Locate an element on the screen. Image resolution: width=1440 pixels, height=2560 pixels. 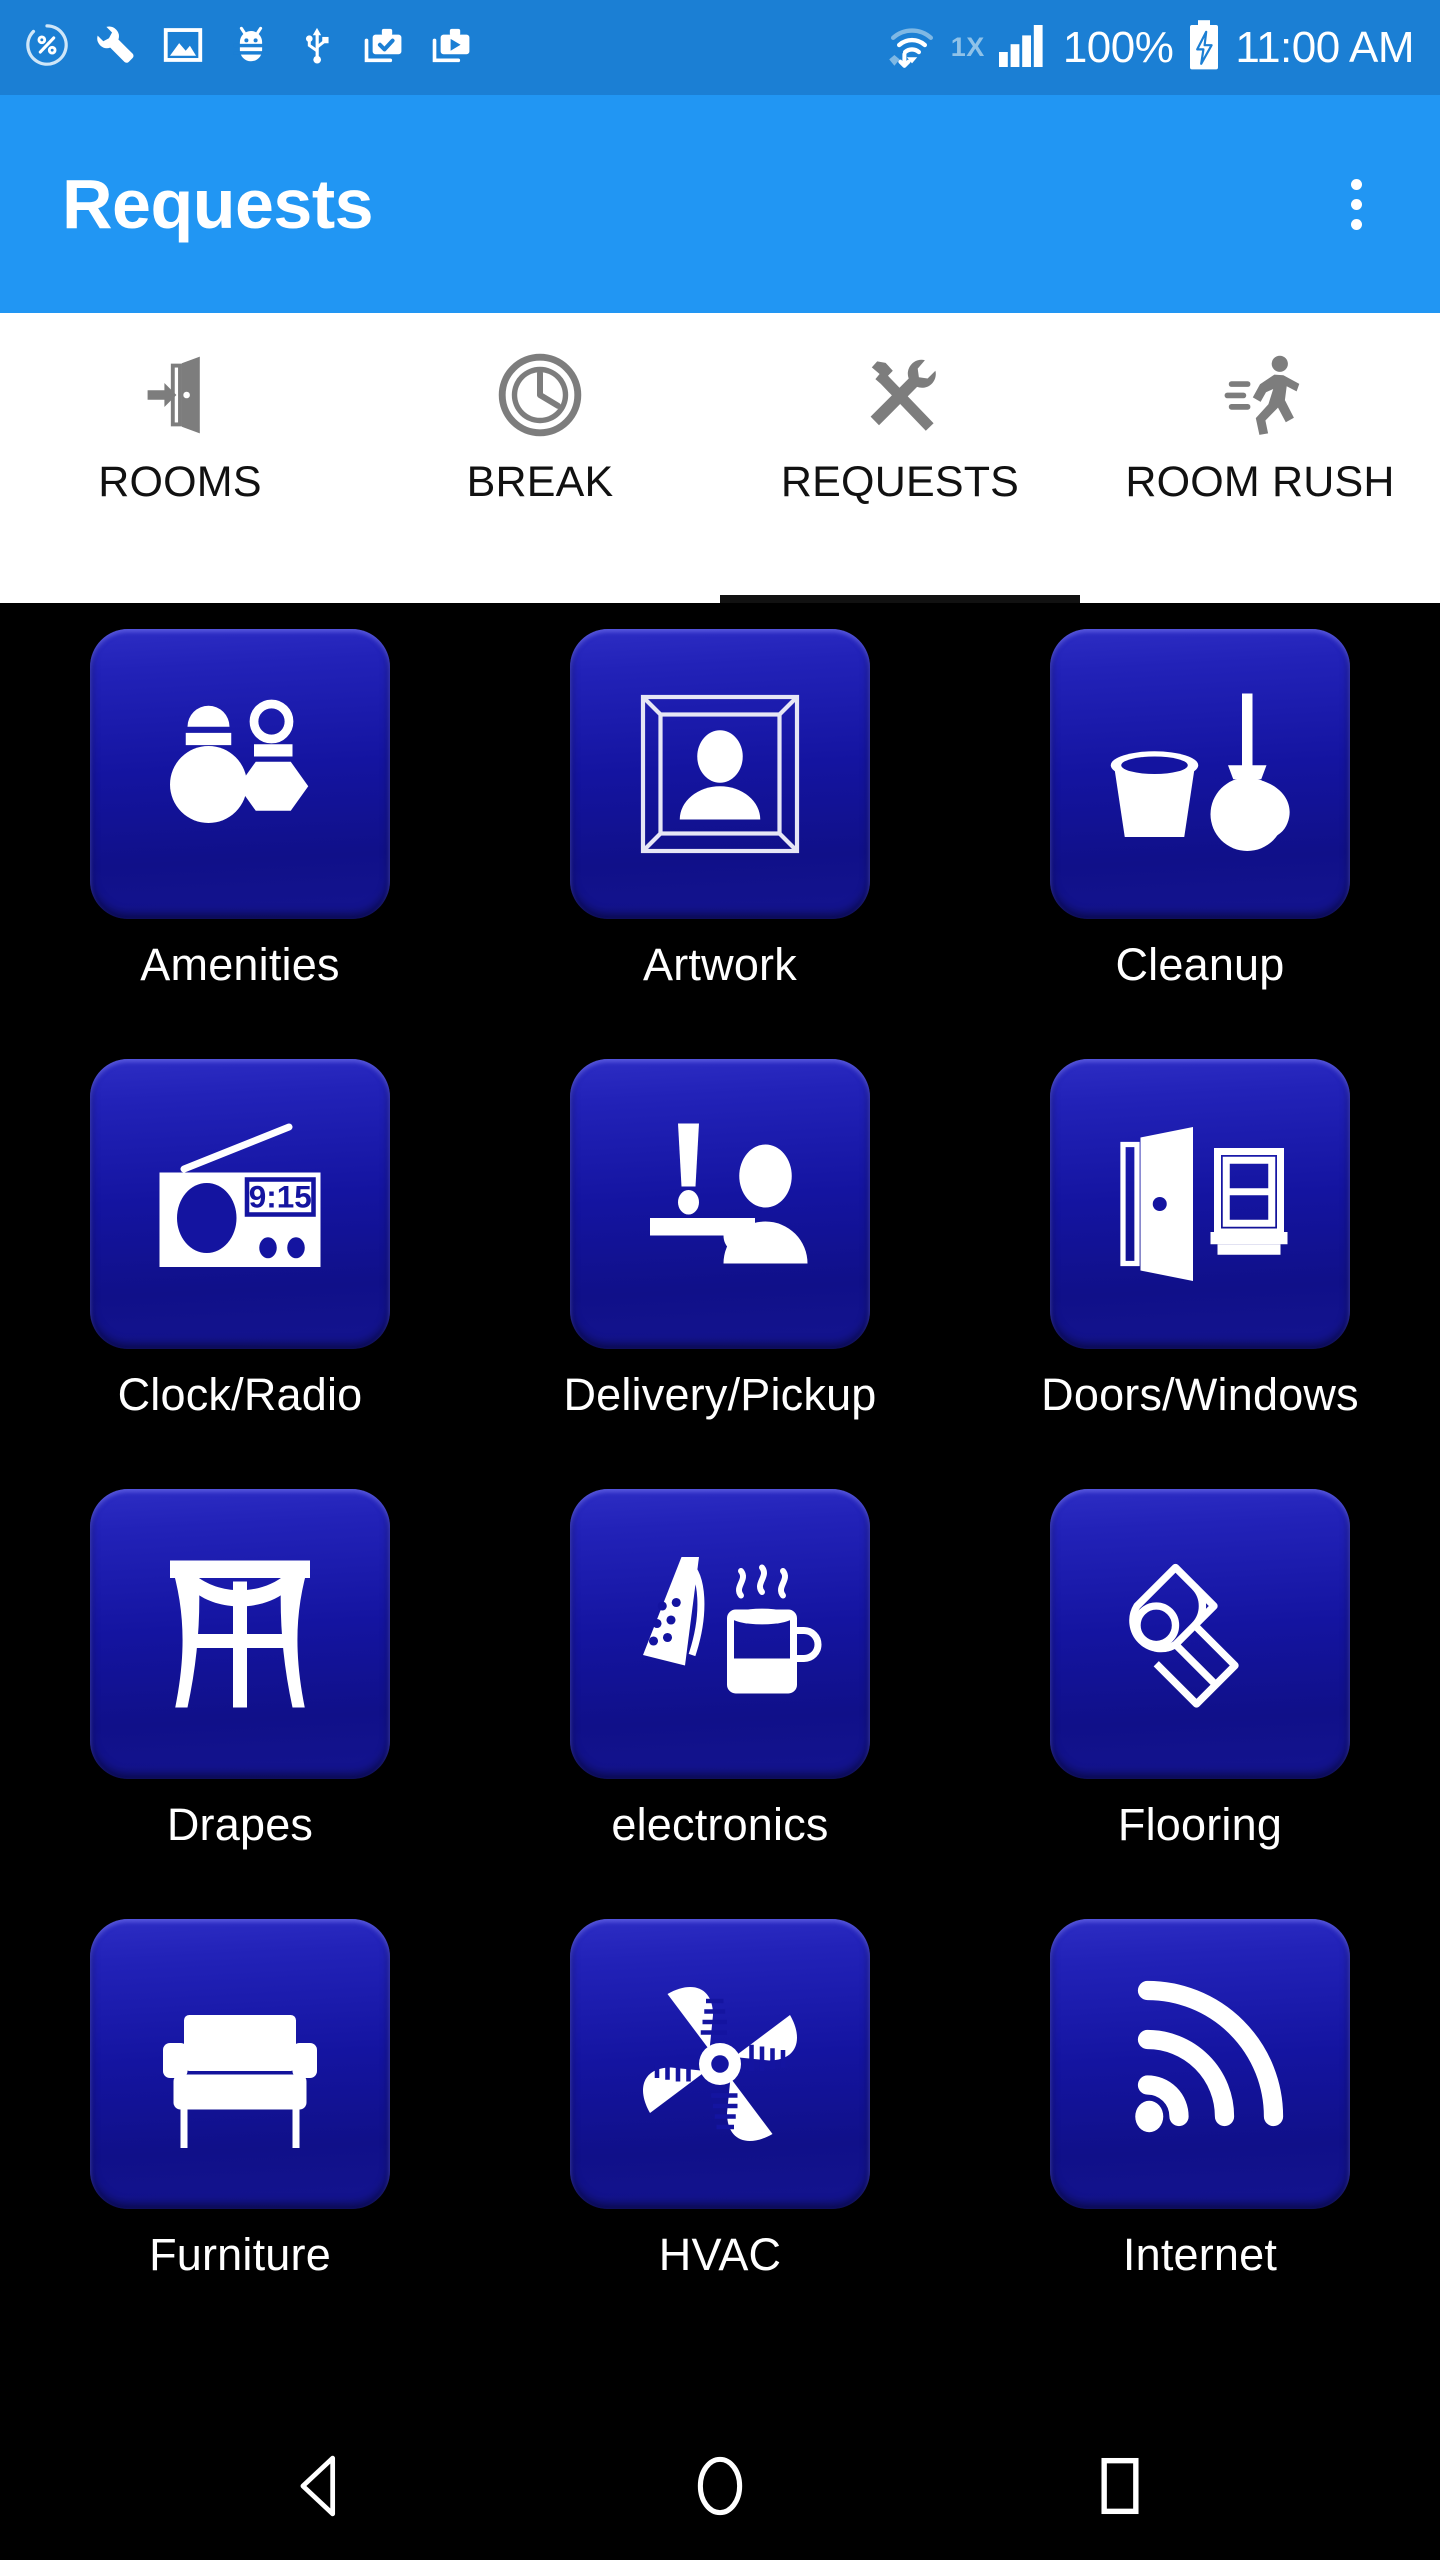
page-title: Requests is located at coordinates (218, 204).